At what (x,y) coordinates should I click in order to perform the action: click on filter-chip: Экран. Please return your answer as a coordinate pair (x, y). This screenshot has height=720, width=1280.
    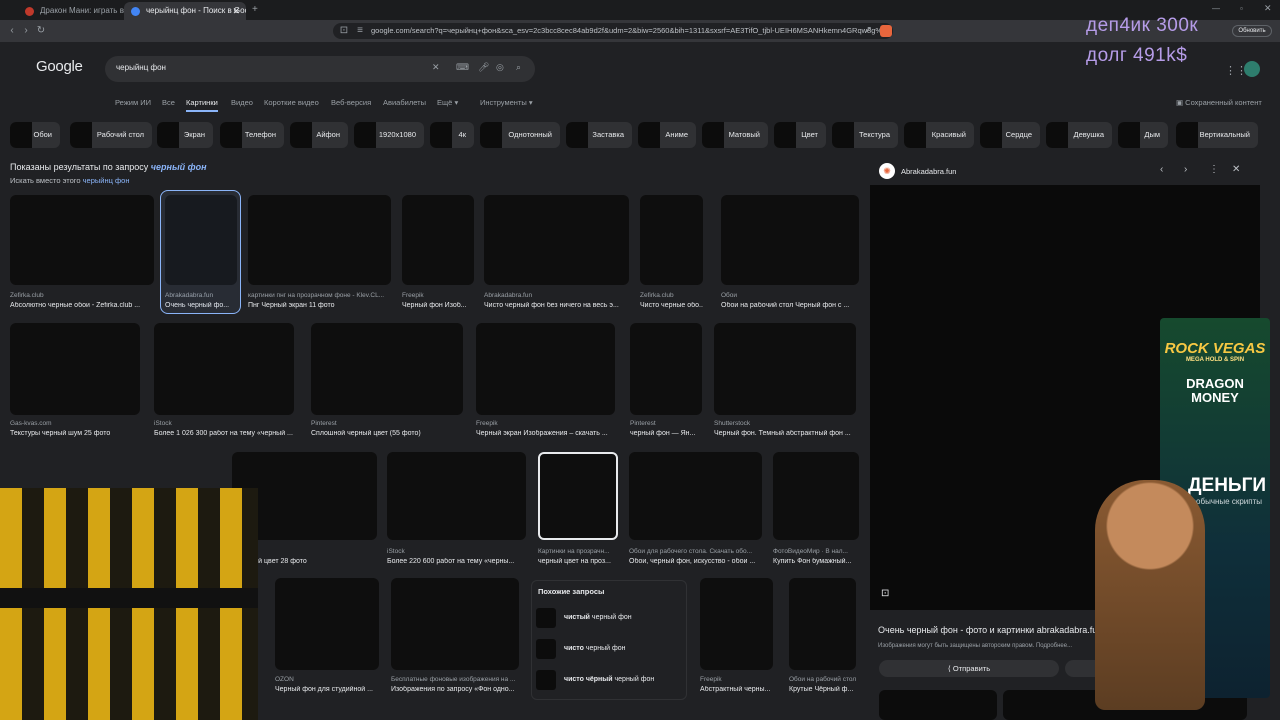
    Looking at the image, I should click on (185, 135).